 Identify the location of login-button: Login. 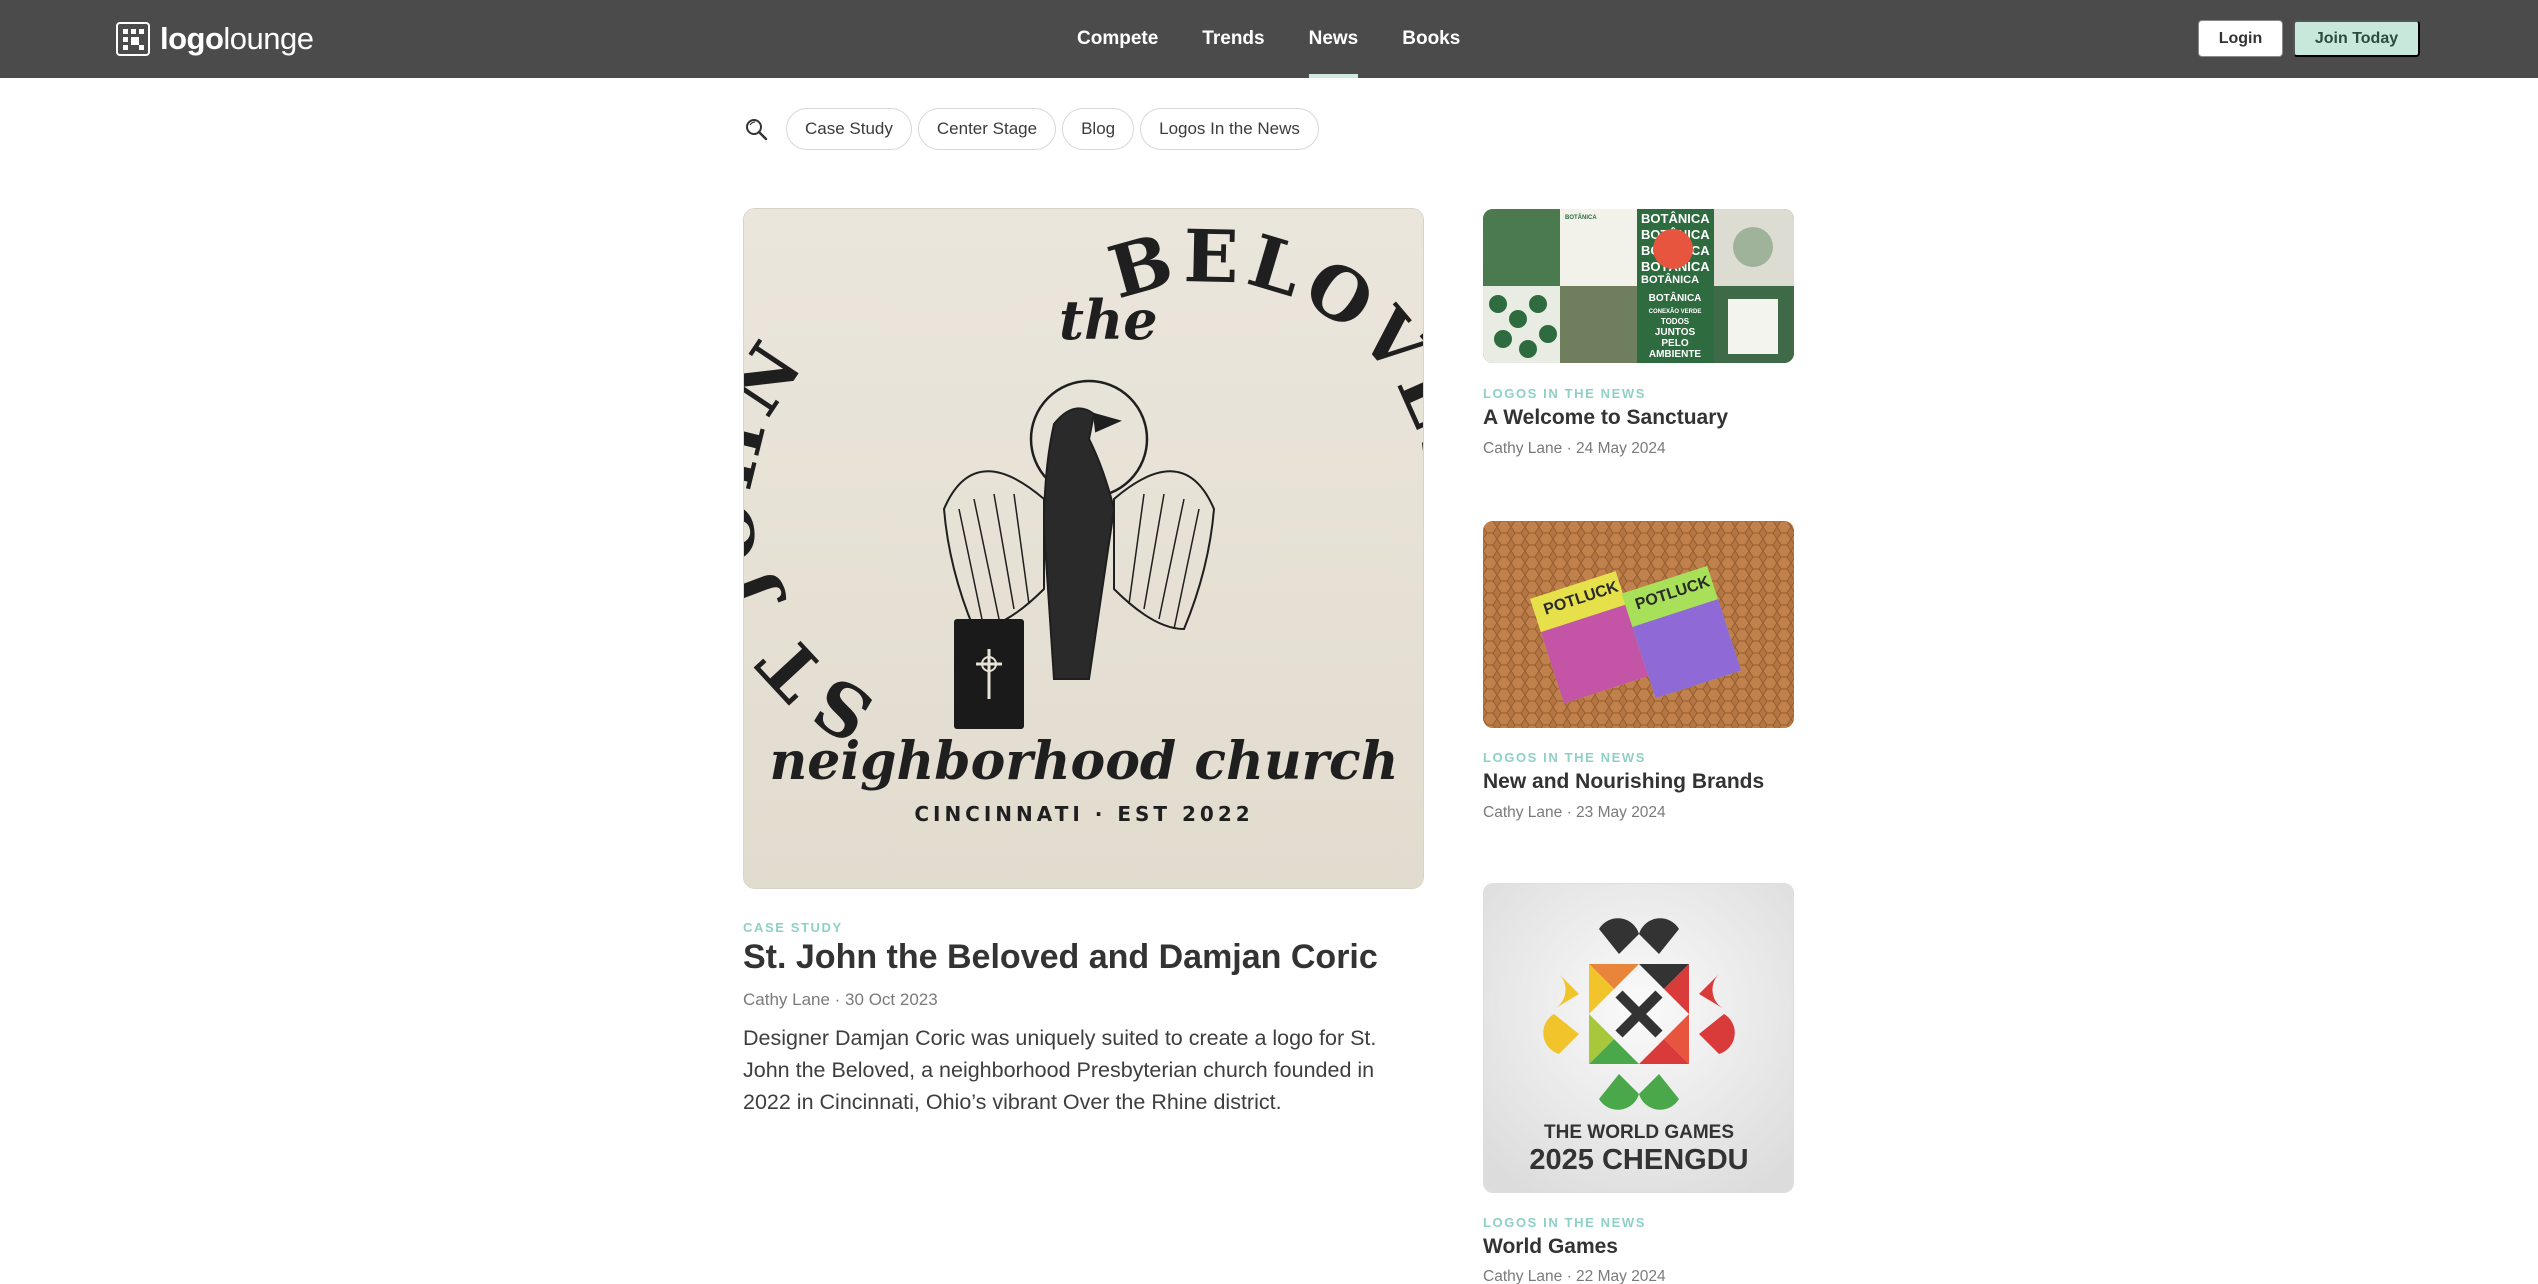
(2240, 38).